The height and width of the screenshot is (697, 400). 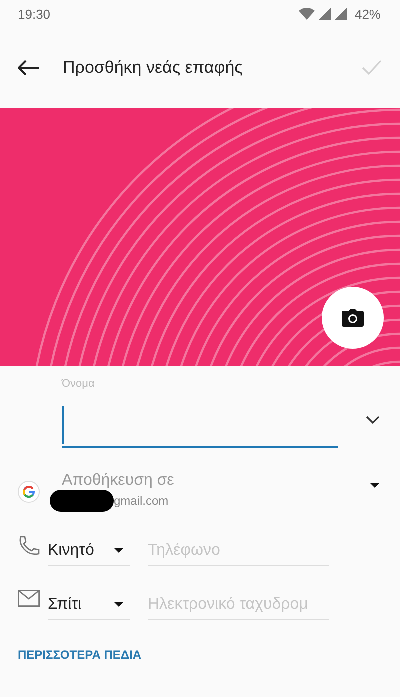 I want to click on back-arrow-icon, so click(x=29, y=68).